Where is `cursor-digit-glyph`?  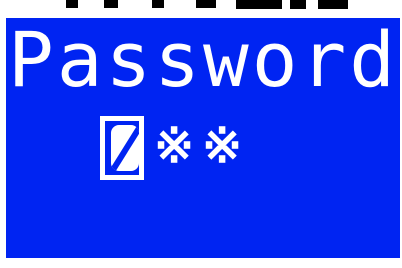
cursor-digit-glyph is located at coordinates (125, 148).